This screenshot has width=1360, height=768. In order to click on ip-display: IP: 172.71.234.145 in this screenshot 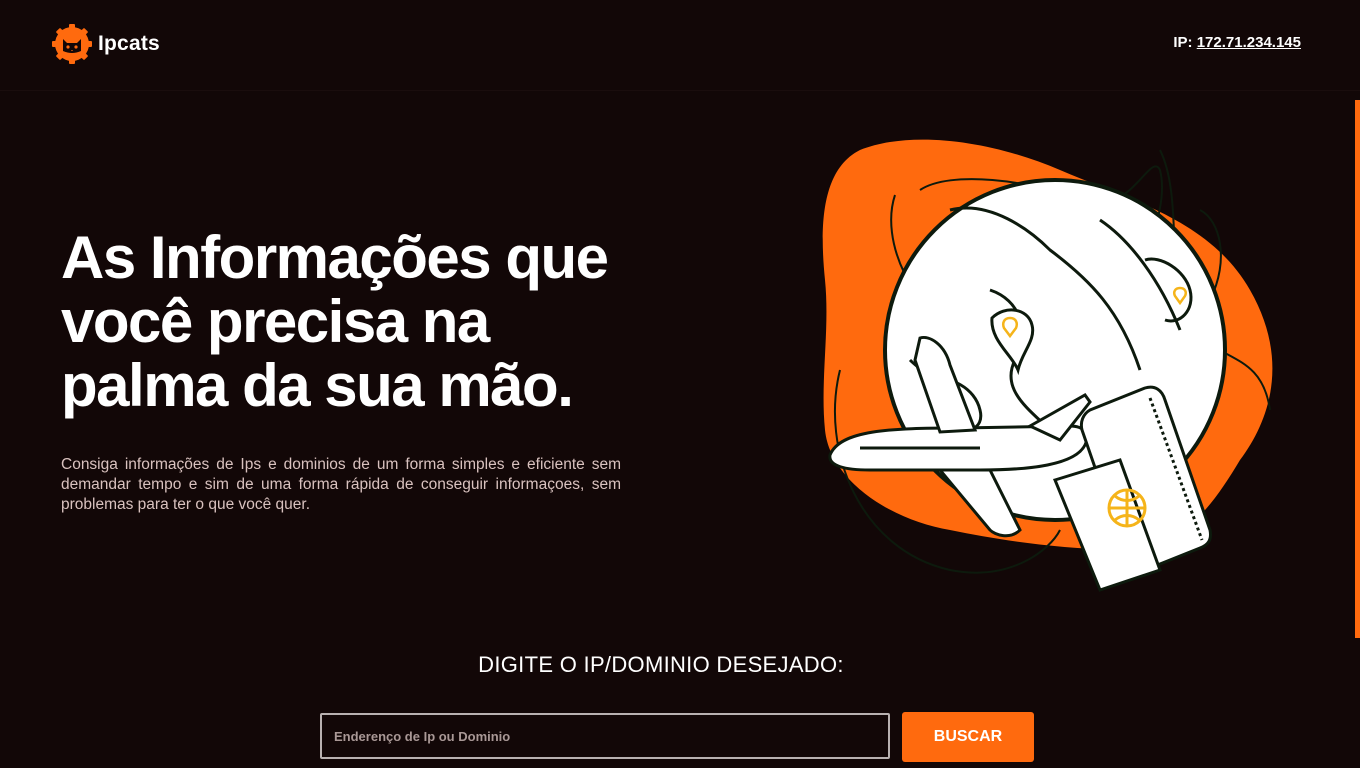, I will do `click(1237, 42)`.